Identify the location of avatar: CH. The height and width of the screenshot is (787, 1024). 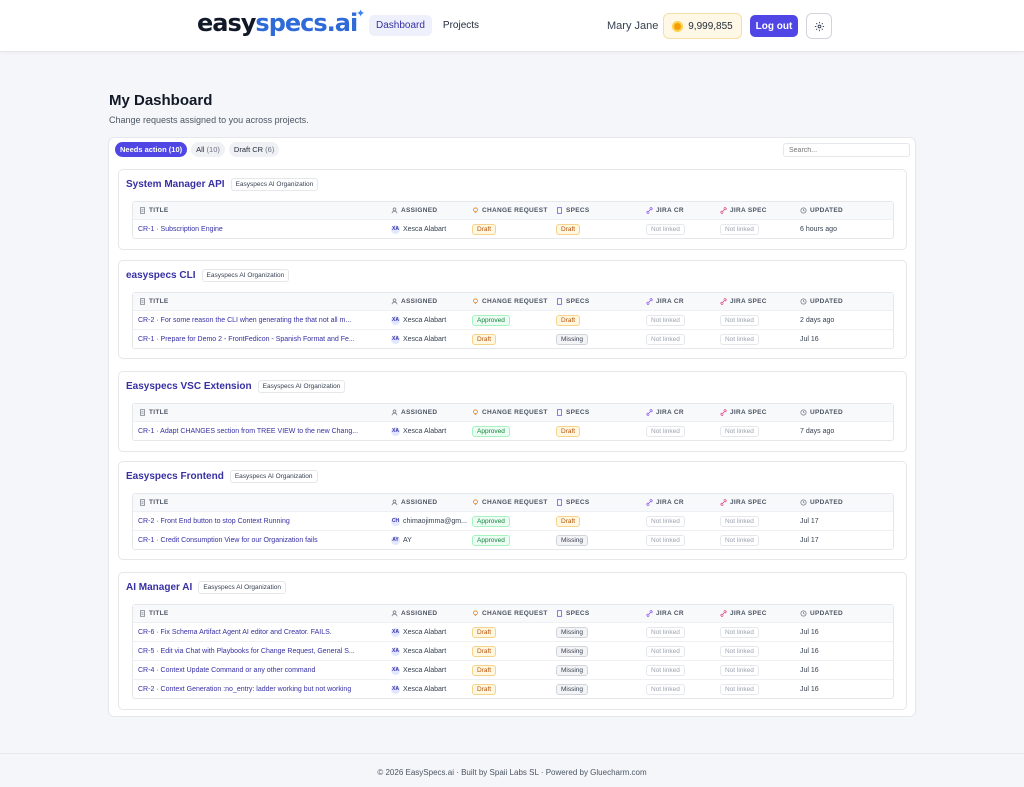
(395, 521).